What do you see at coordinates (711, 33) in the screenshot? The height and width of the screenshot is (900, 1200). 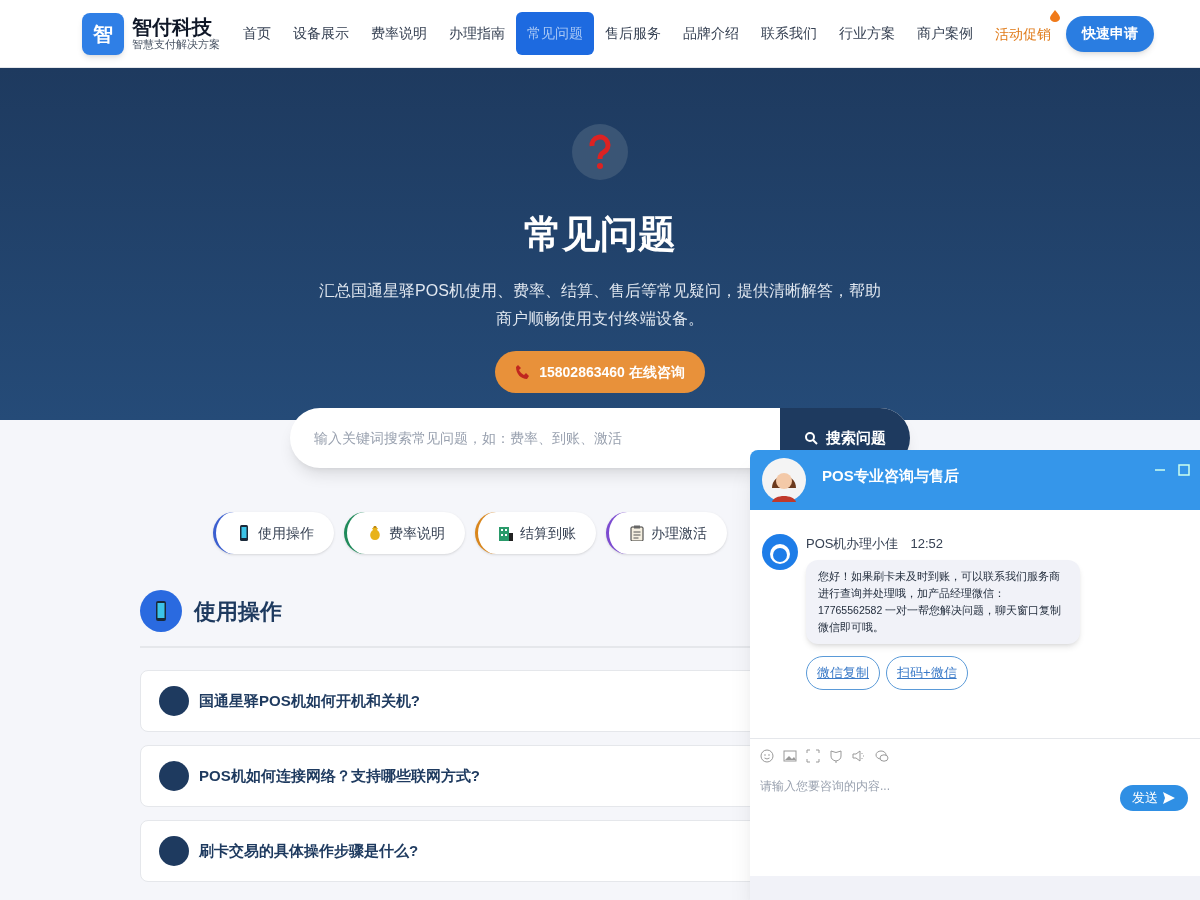 I see `nav-link: 品牌介绍` at bounding box center [711, 33].